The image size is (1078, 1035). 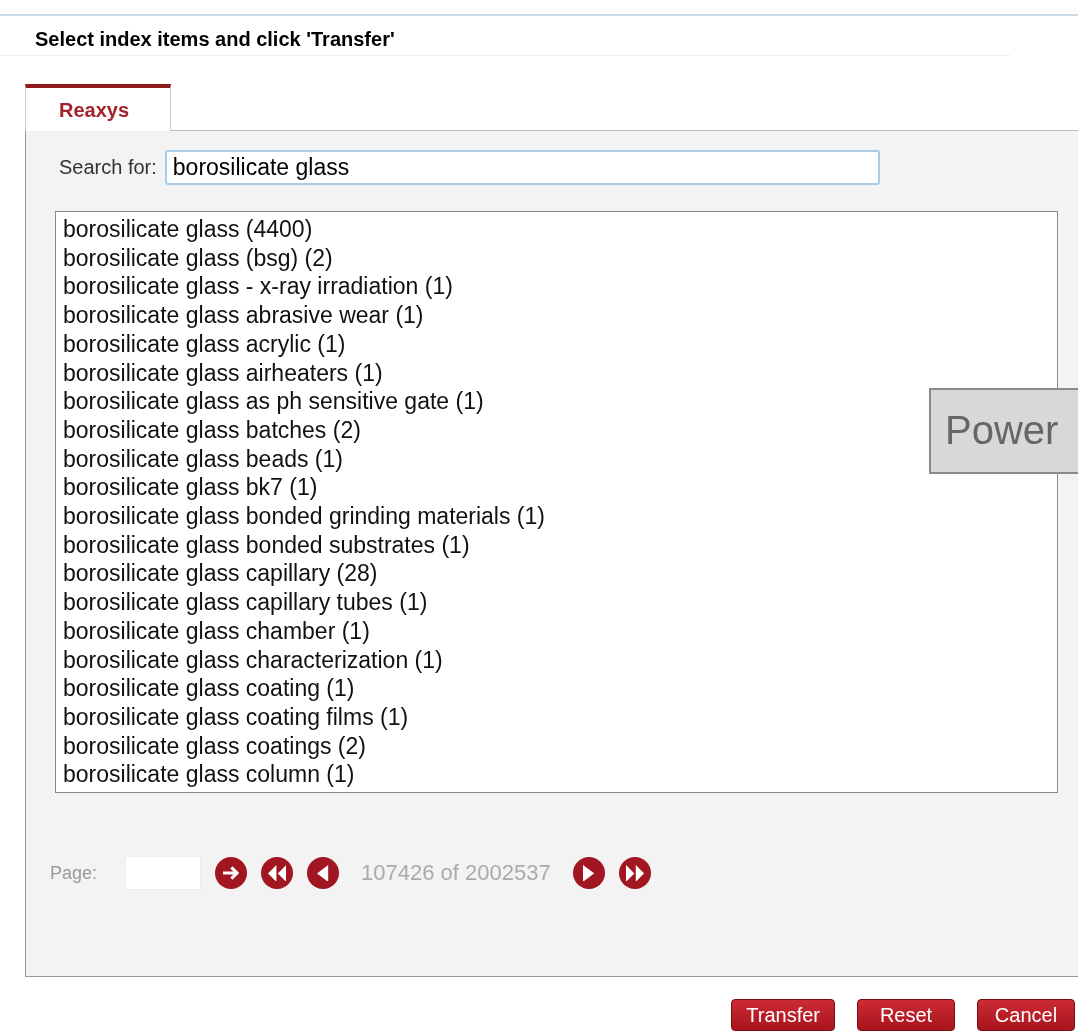 I want to click on list-item: borosilicate glass column (1), so click(x=209, y=775).